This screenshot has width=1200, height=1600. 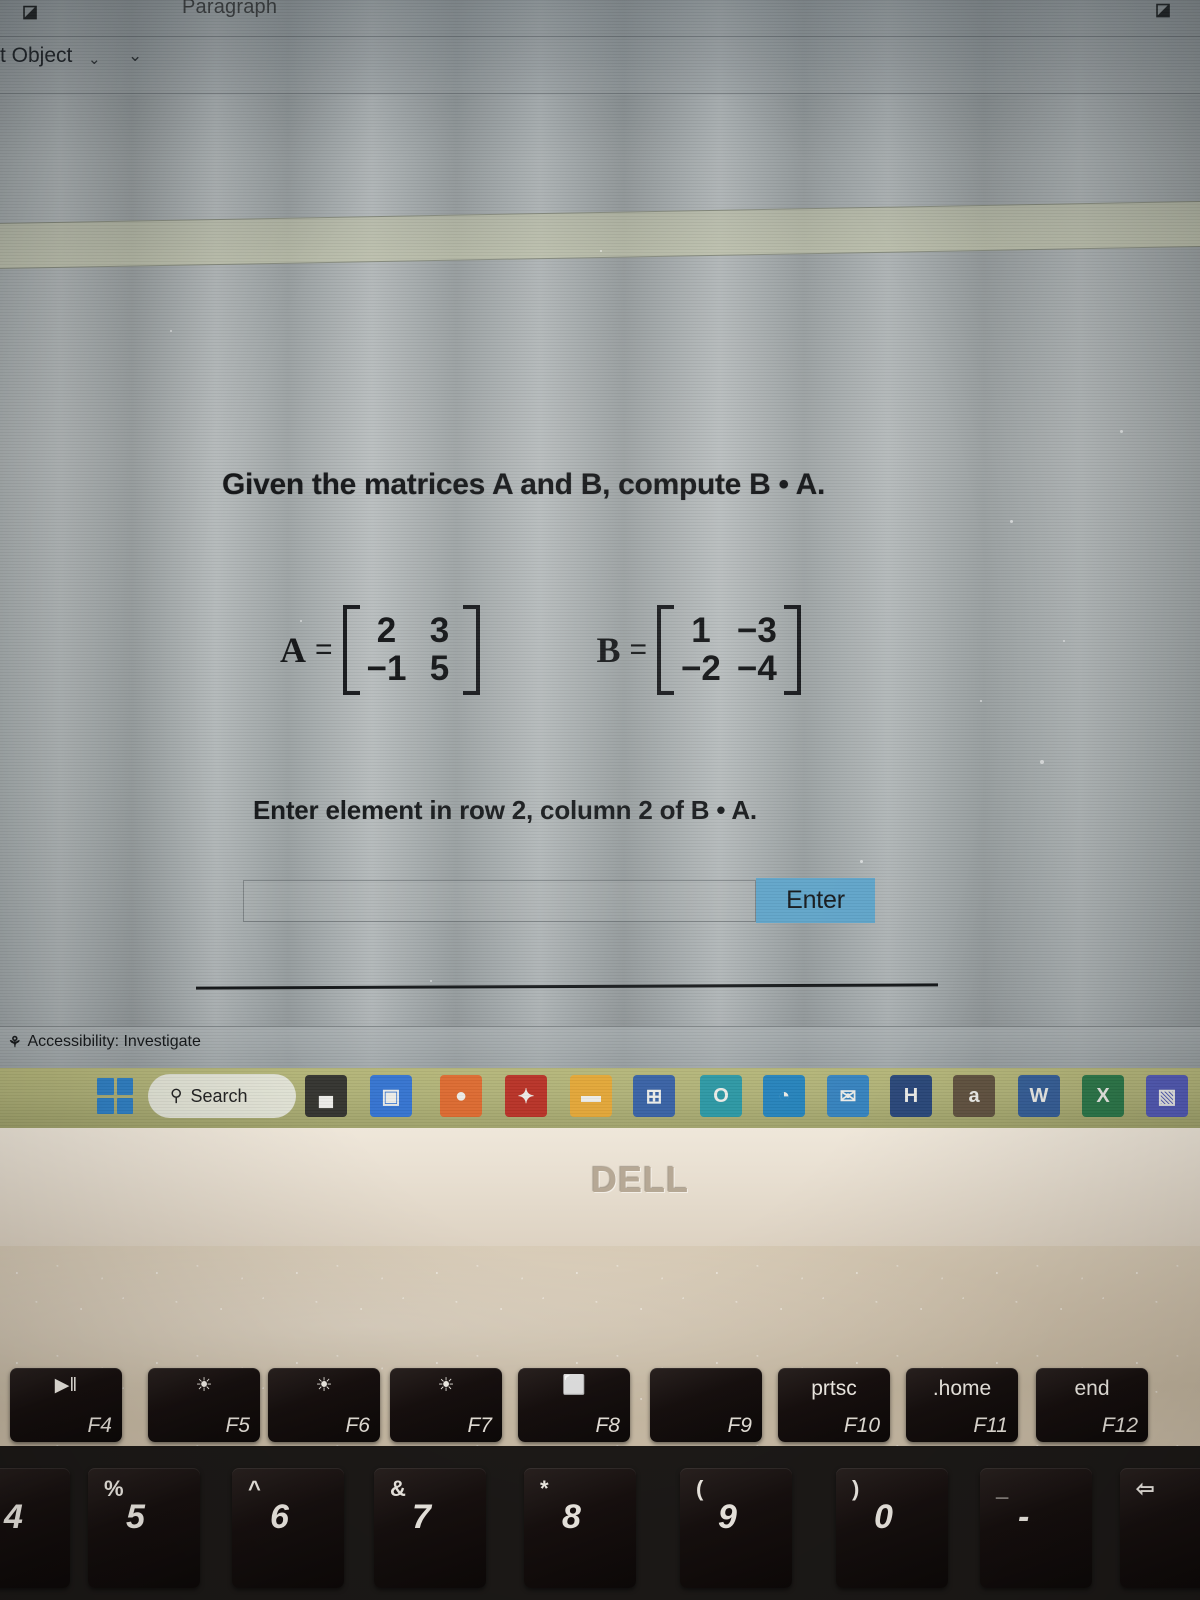 I want to click on key-f10: prtsc F10, so click(x=834, y=1405).